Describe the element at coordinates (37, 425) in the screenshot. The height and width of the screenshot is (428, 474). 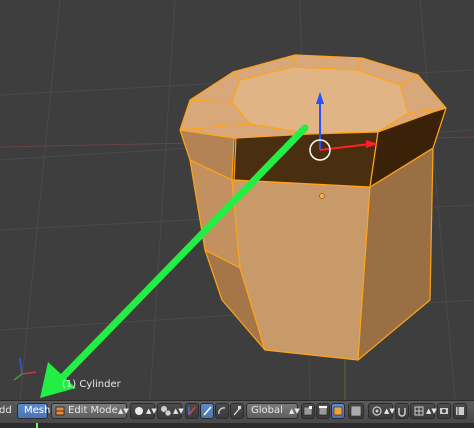
I see `timeline-marker` at that location.